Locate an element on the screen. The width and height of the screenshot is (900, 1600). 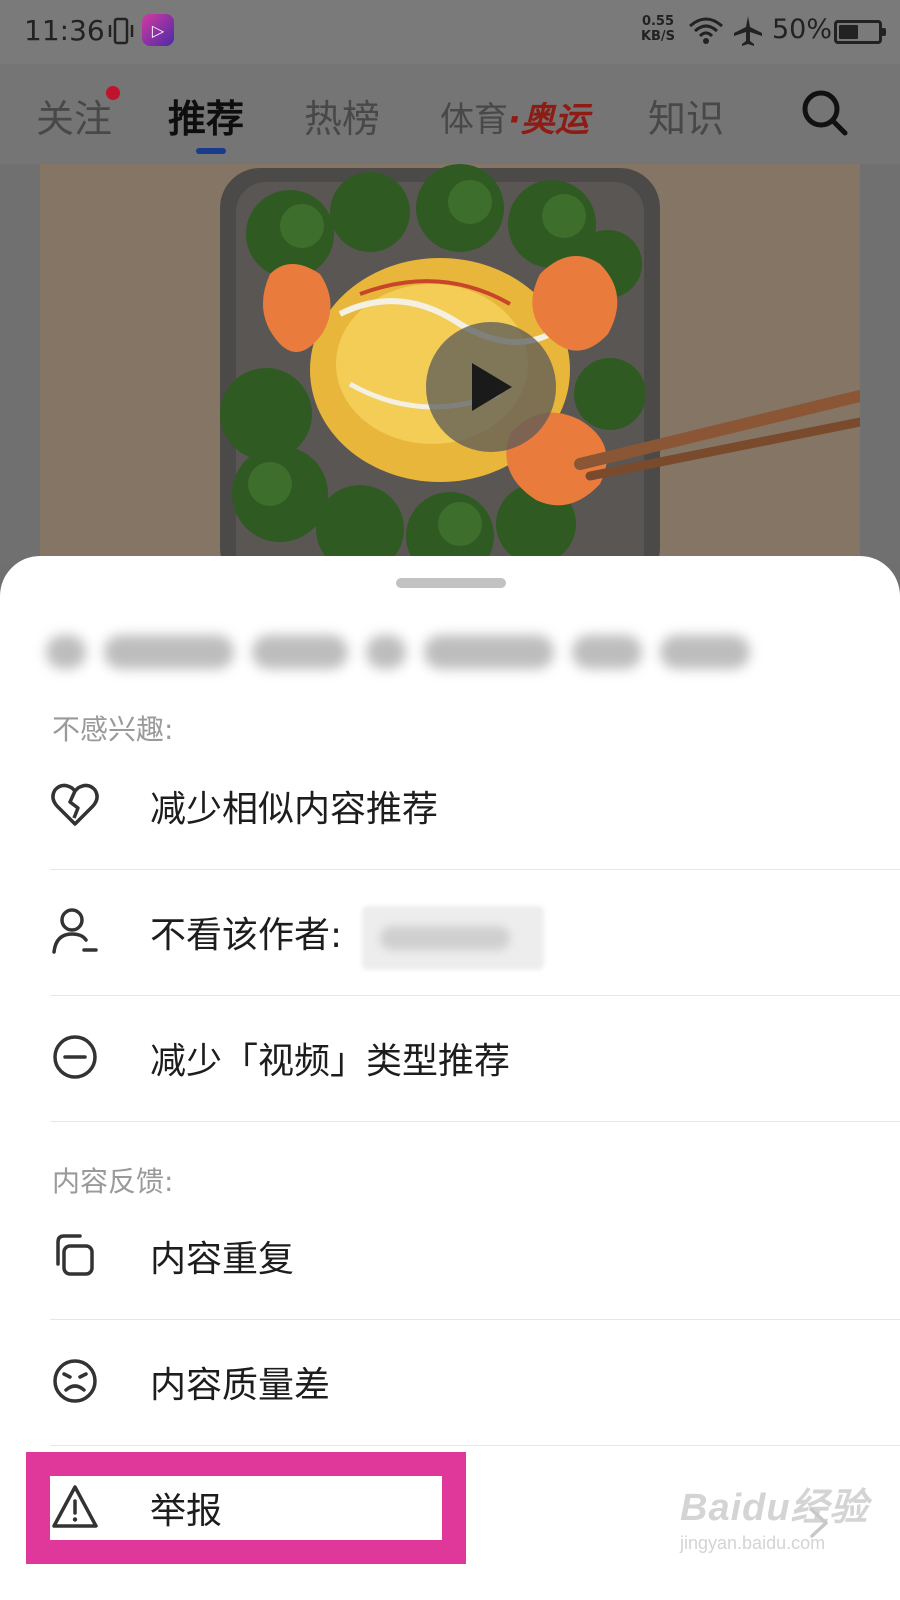
option-label: 减少相似内容推荐 is located at coordinates (294, 809).